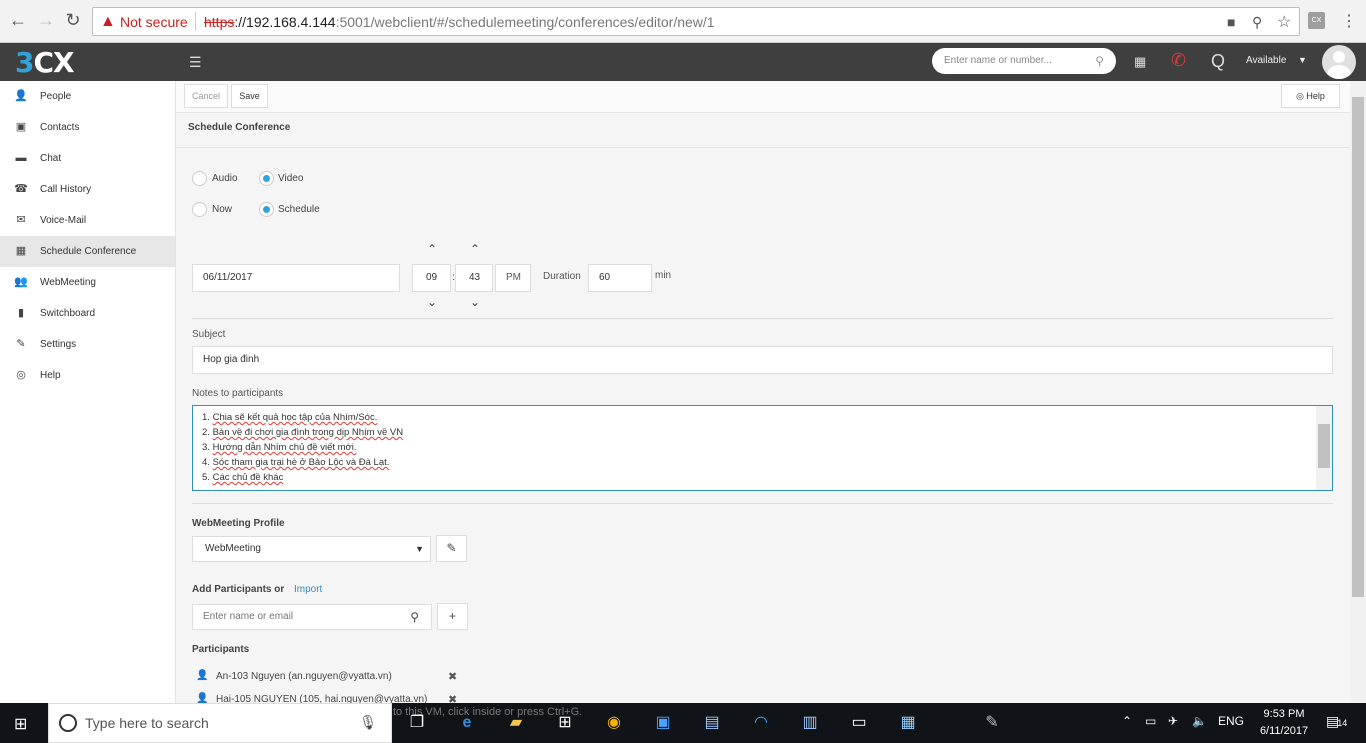 The height and width of the screenshot is (743, 1366). I want to click on windows-start-icon: ⊞, so click(20, 724).